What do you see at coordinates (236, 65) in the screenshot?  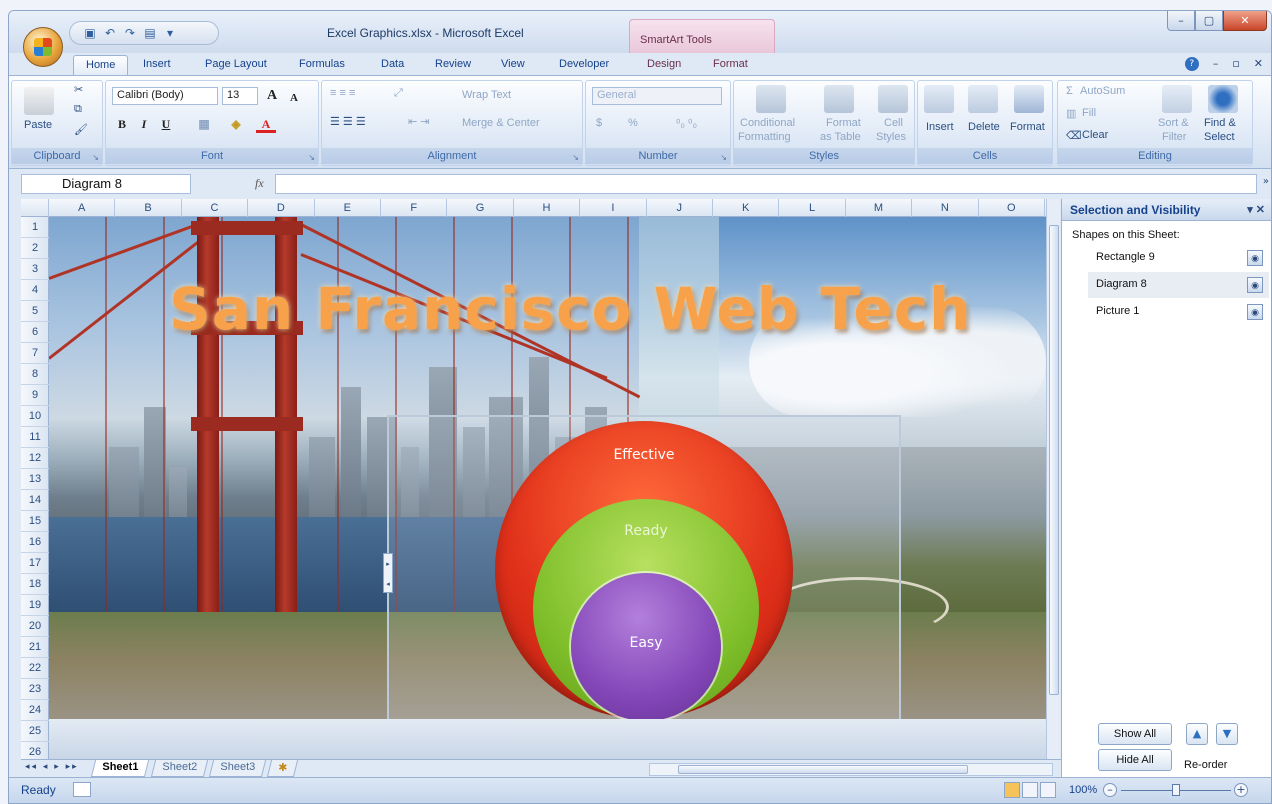 I see `tab-page-layout: Page Layout` at bounding box center [236, 65].